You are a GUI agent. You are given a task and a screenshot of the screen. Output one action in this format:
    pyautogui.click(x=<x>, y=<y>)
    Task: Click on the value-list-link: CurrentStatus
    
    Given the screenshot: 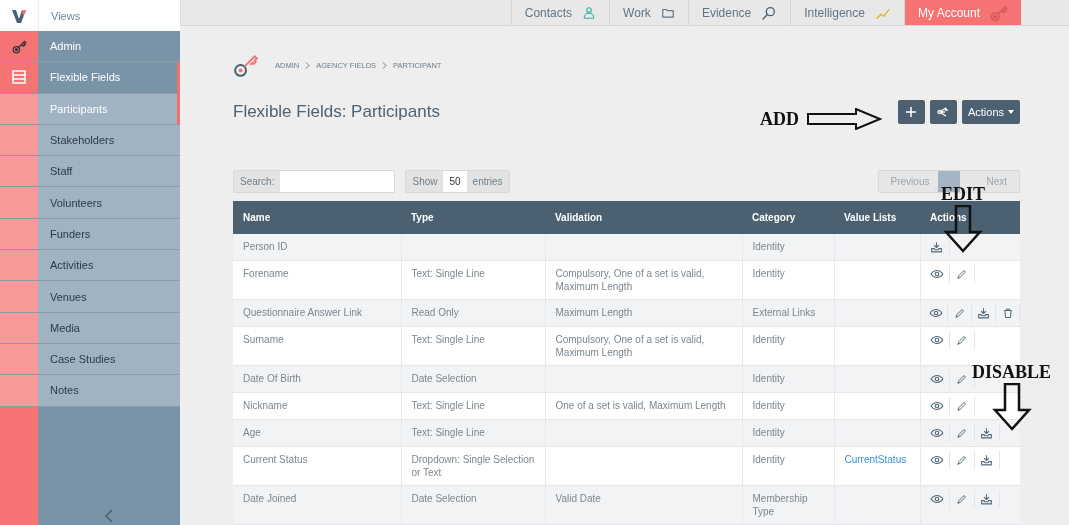 What is the action you would take?
    pyautogui.click(x=875, y=459)
    